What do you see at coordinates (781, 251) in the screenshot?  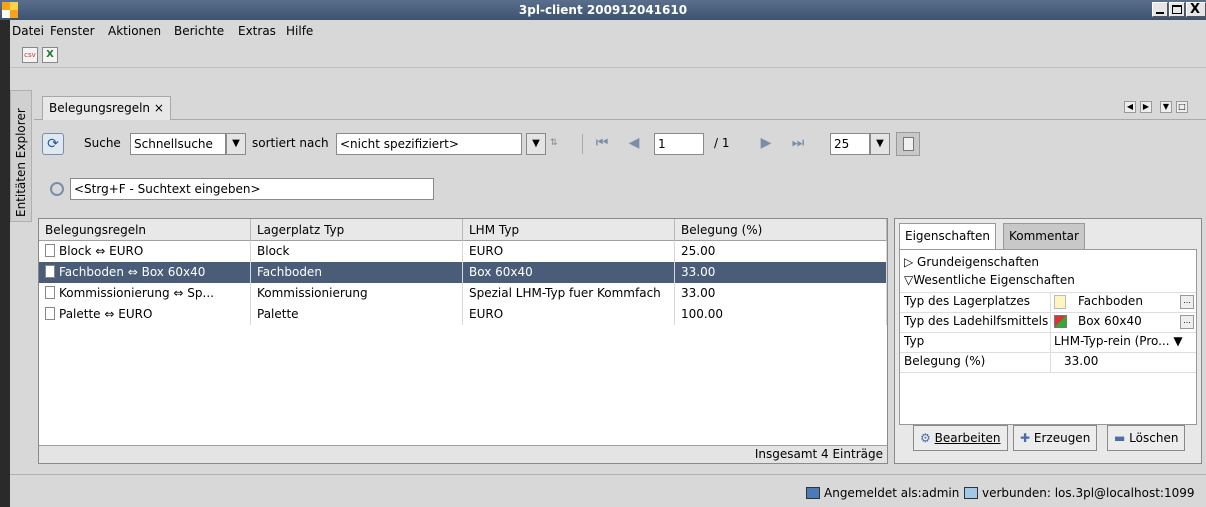 I see `cell-occupancy: 25.00` at bounding box center [781, 251].